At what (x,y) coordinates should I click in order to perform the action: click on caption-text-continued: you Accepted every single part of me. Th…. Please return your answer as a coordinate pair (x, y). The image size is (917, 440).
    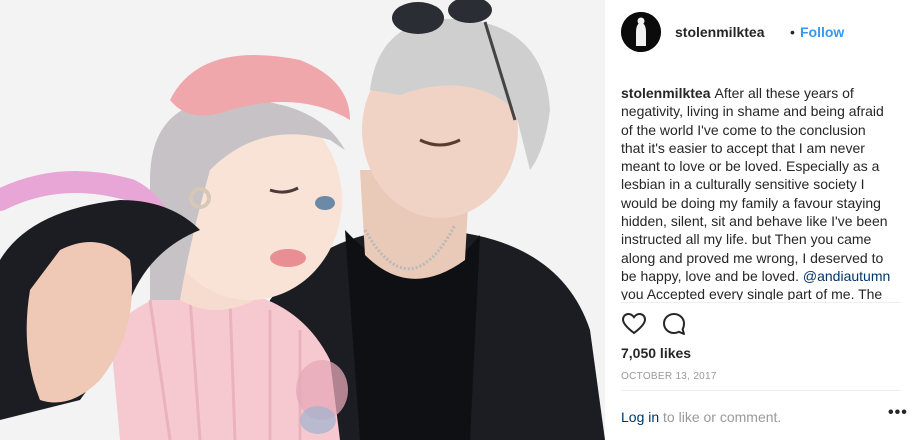
    Looking at the image, I should click on (752, 293).